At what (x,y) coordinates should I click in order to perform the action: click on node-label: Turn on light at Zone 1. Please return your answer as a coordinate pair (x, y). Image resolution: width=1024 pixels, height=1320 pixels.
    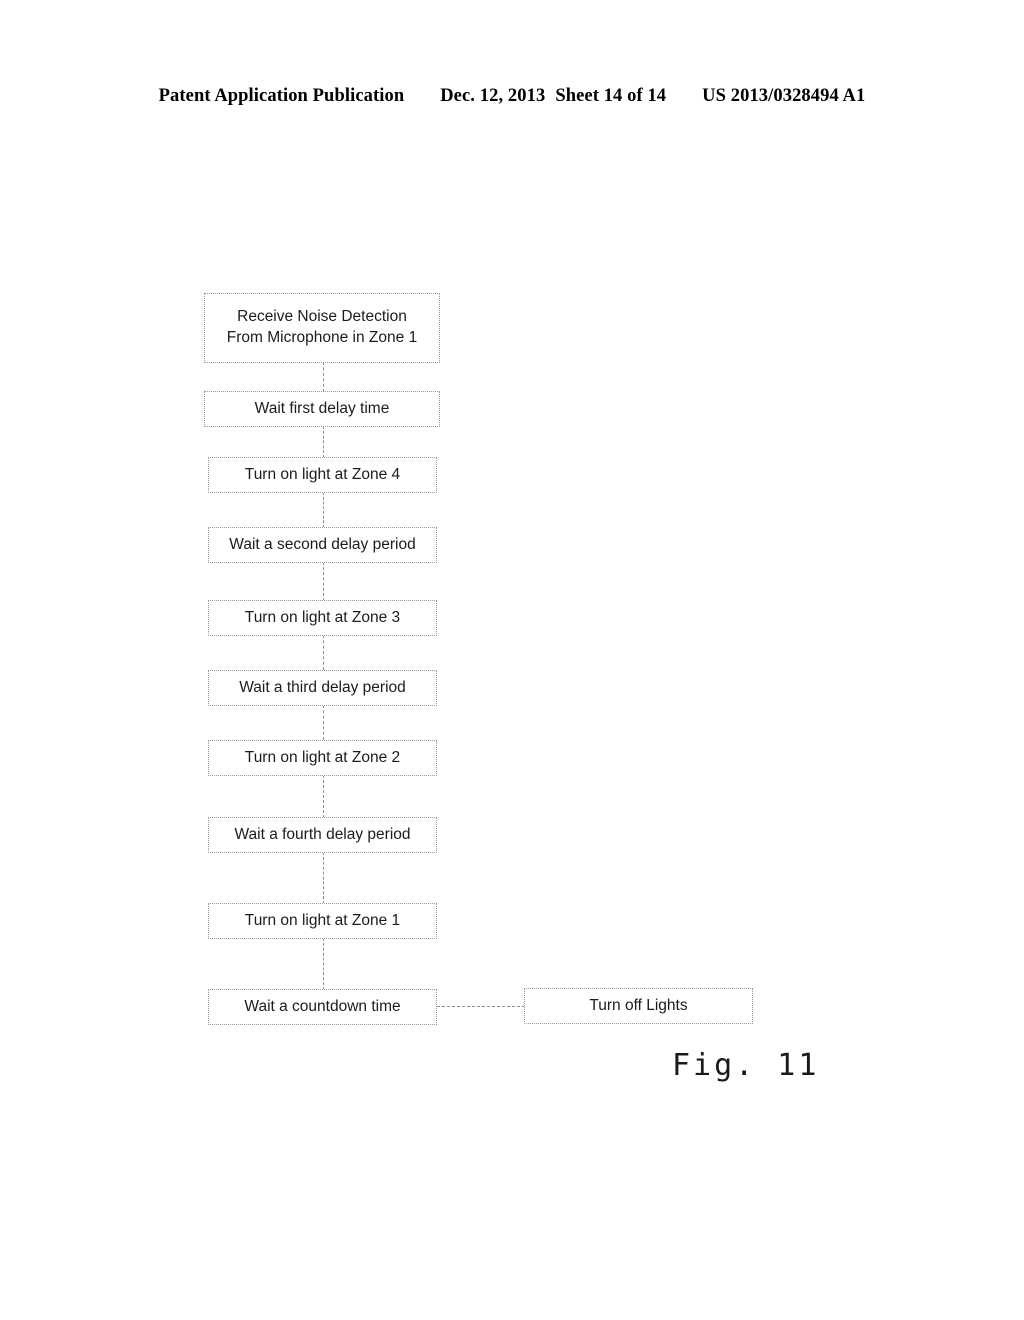
    Looking at the image, I should click on (322, 920).